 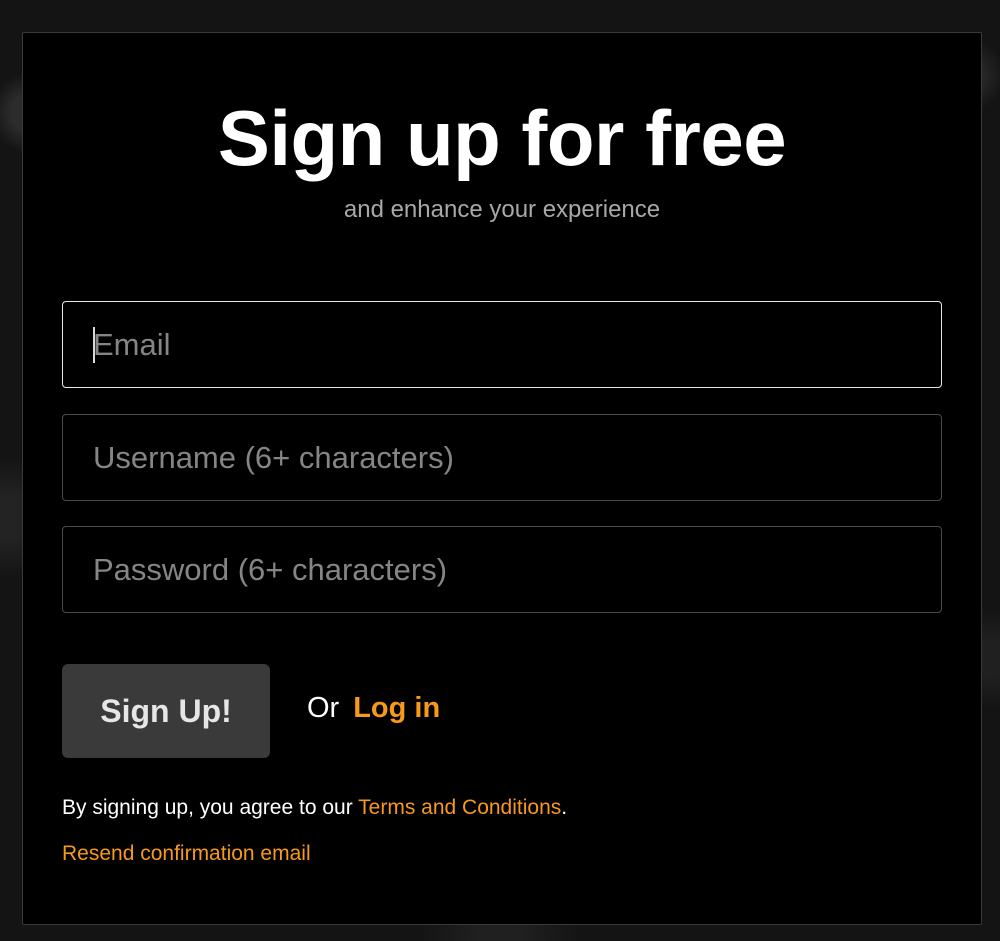 I want to click on terms-suffix: ., so click(x=564, y=807).